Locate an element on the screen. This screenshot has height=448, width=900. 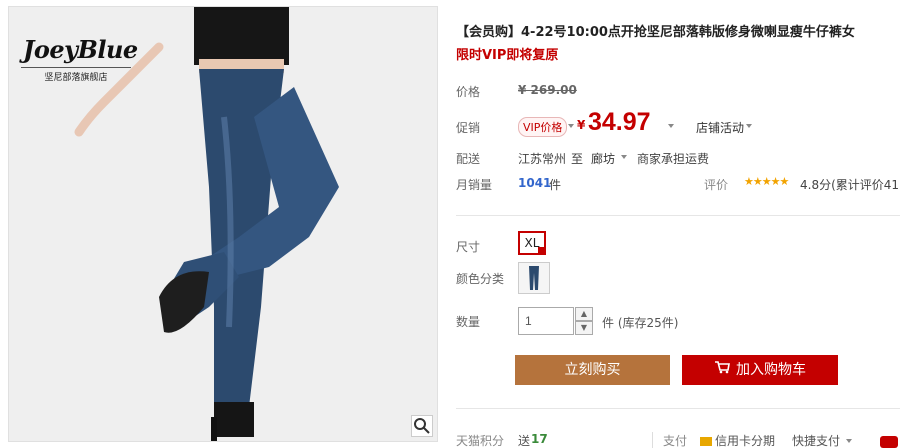
currency-symbol: ¥ is located at coordinates (581, 125).